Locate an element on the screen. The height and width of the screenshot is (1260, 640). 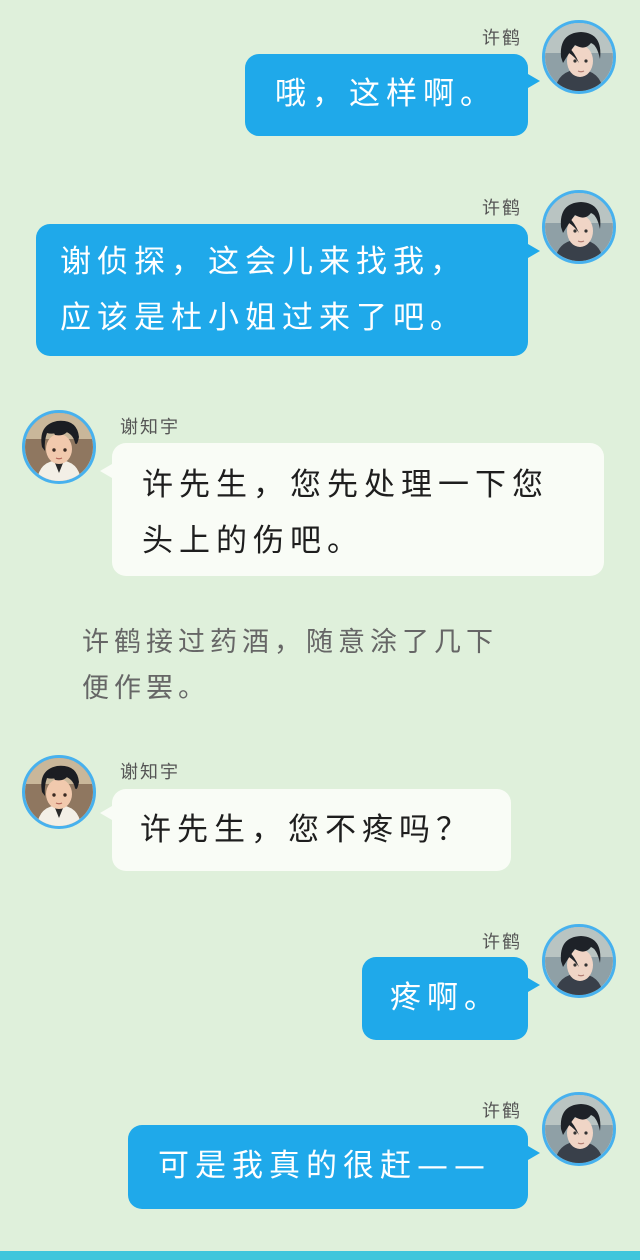
bottom-bar is located at coordinates (320, 1255).